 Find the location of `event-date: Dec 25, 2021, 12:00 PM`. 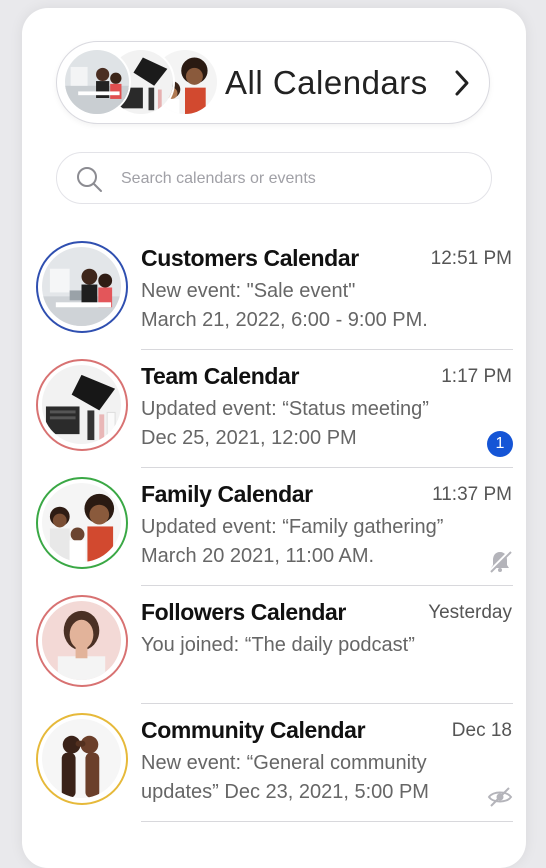

event-date: Dec 25, 2021, 12:00 PM is located at coordinates (249, 438).